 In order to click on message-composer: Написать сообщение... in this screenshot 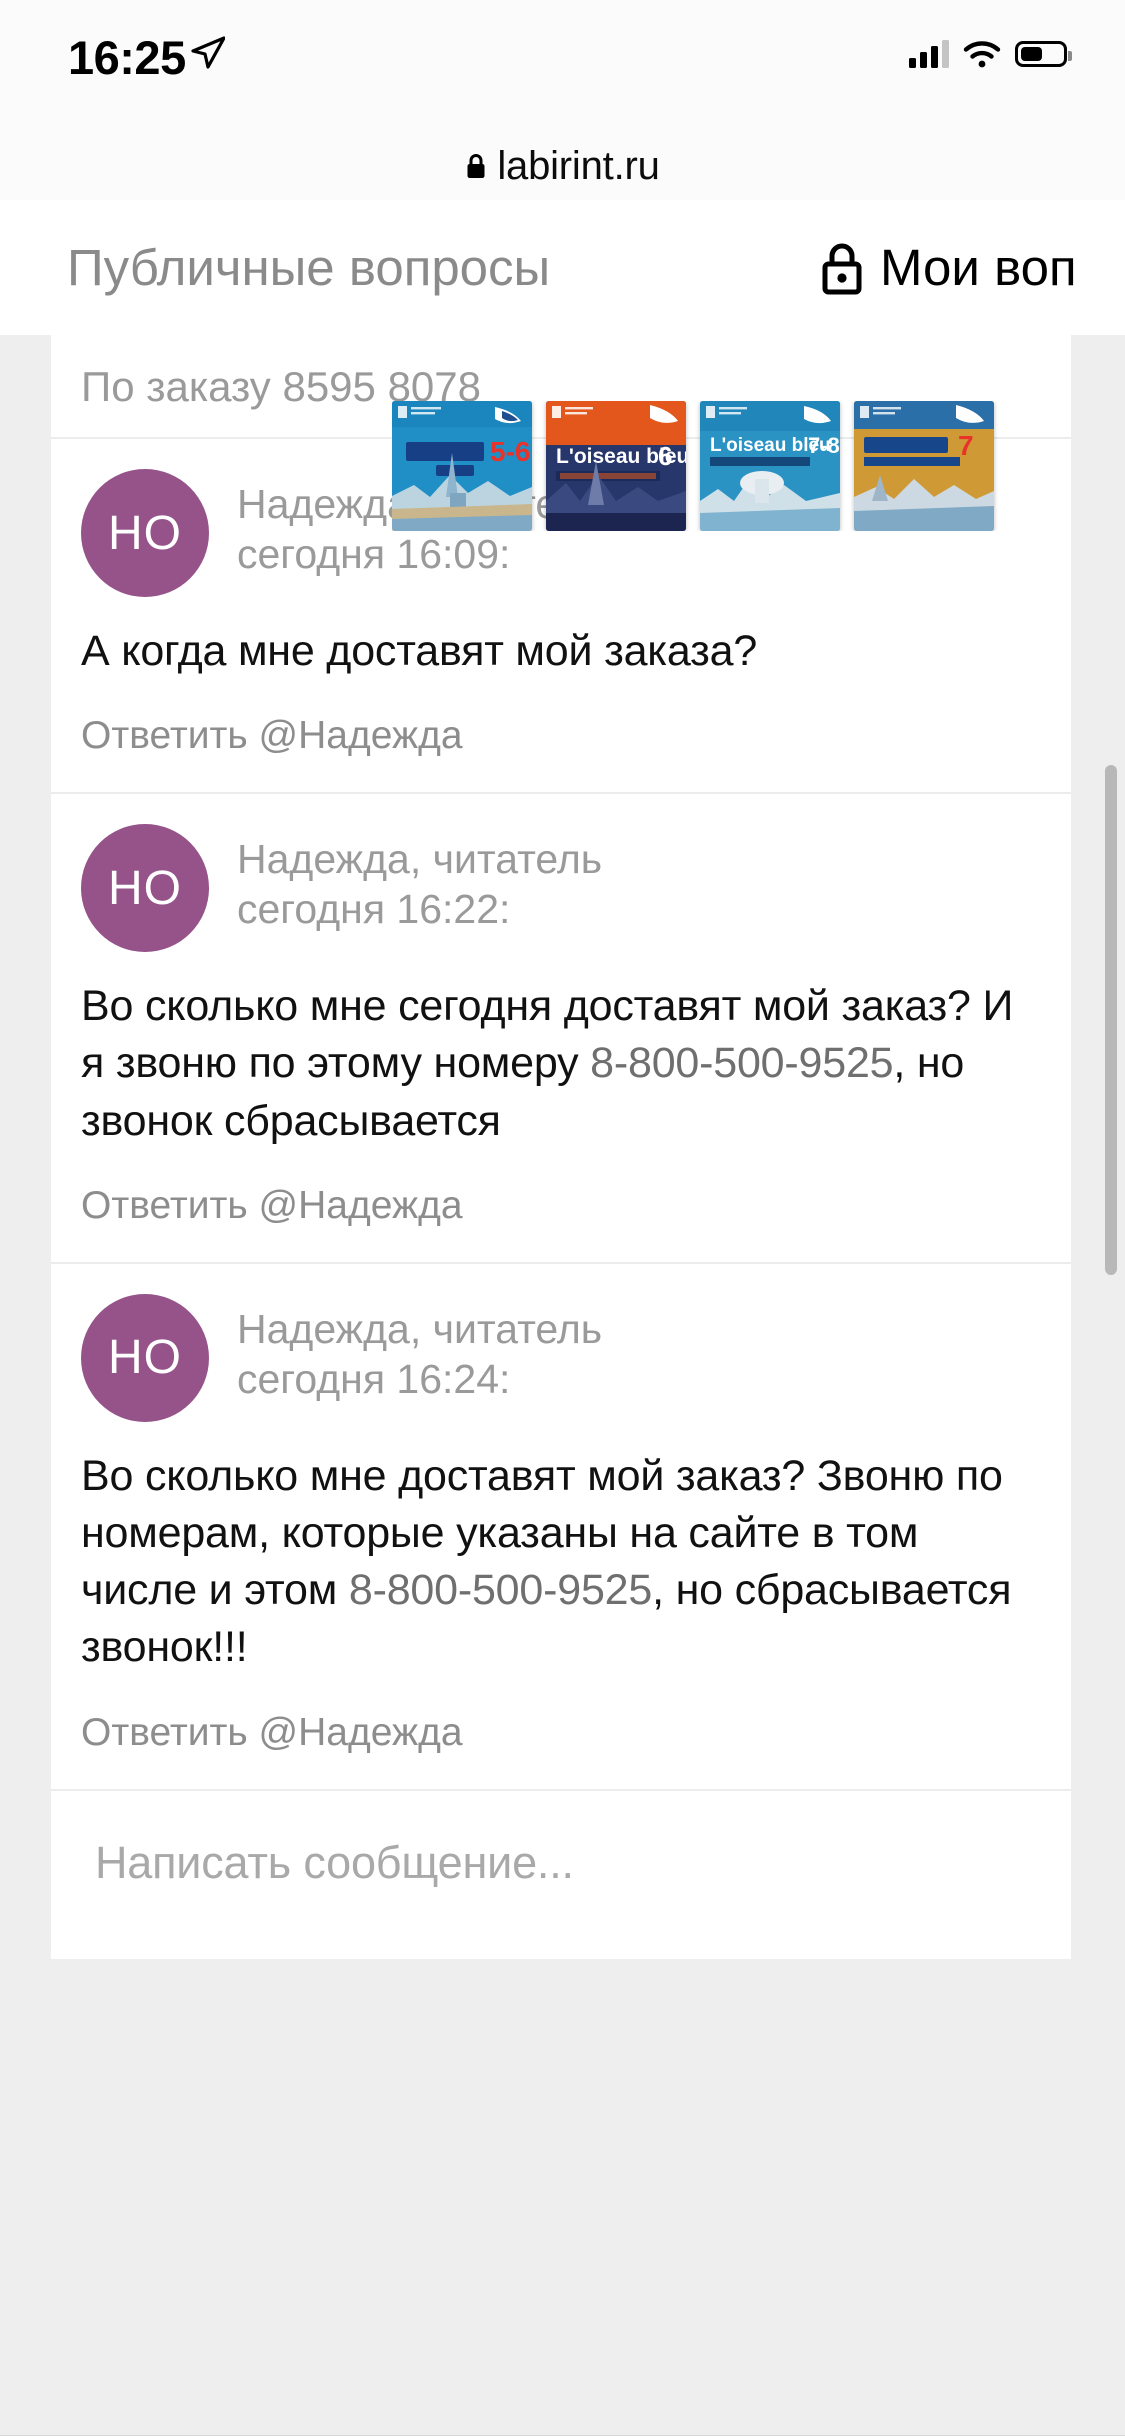, I will do `click(561, 1875)`.